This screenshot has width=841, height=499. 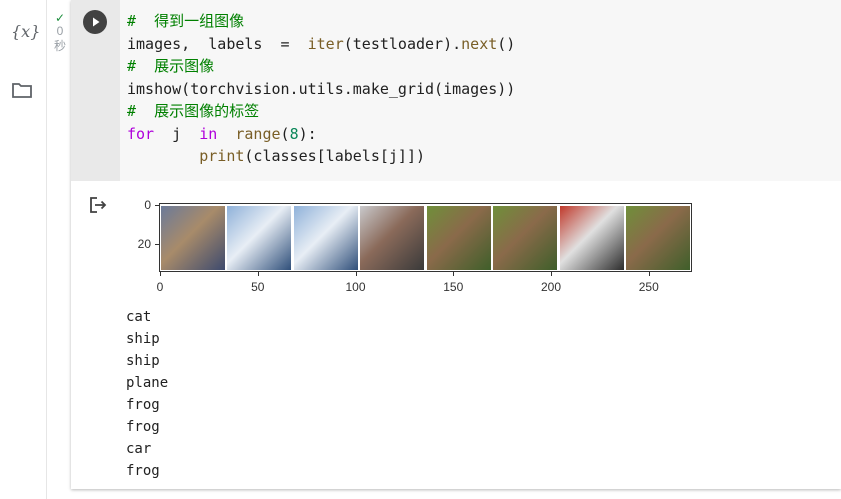 I want to click on code-token: next, so click(x=479, y=43).